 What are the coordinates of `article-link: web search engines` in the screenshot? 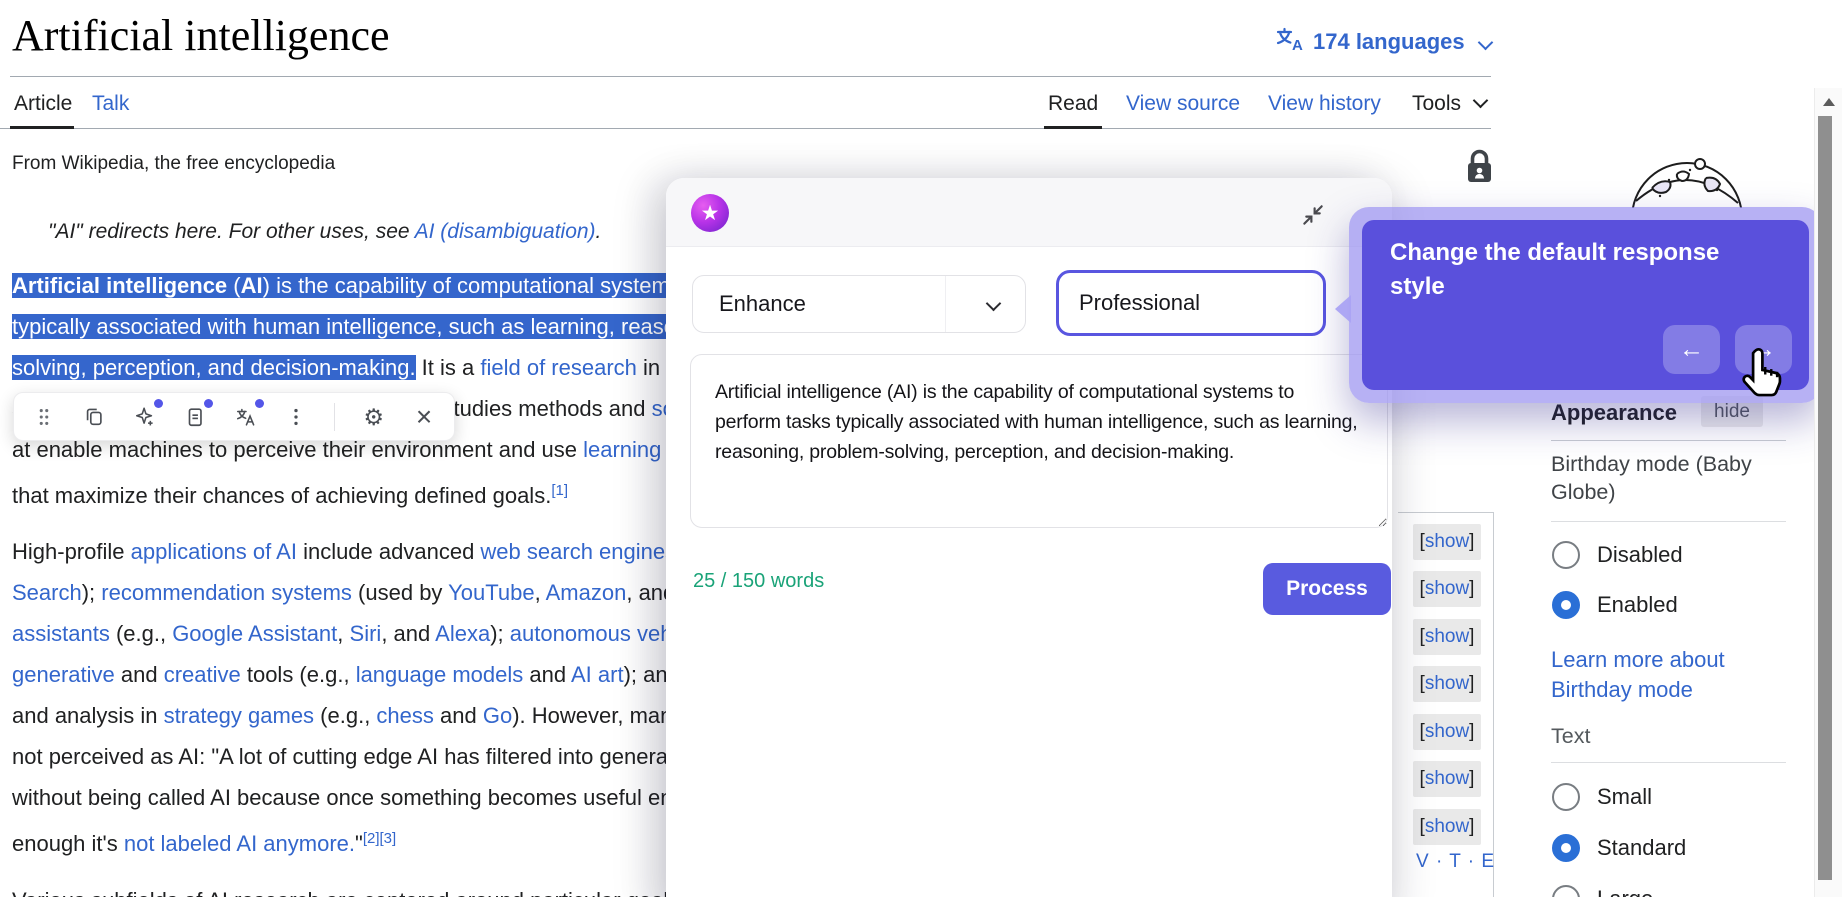 It's located at (578, 551).